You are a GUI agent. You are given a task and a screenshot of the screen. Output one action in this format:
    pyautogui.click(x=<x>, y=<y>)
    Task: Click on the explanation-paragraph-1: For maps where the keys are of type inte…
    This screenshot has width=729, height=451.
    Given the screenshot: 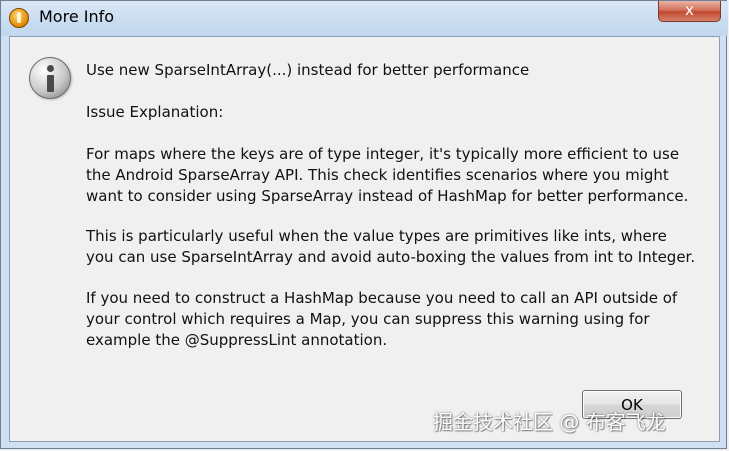 What is the action you would take?
    pyautogui.click(x=387, y=175)
    